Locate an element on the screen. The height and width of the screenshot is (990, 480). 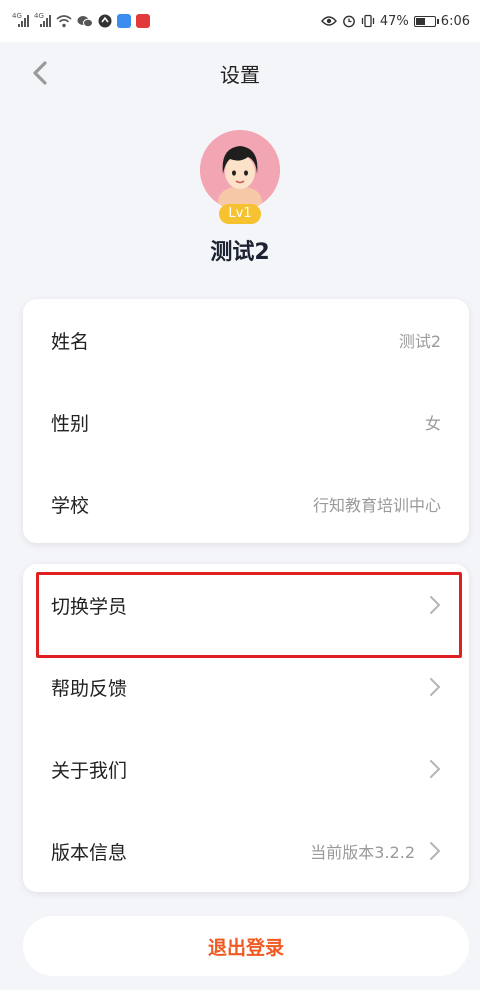
status-bar-left: 4G 4G is located at coordinates (81, 20).